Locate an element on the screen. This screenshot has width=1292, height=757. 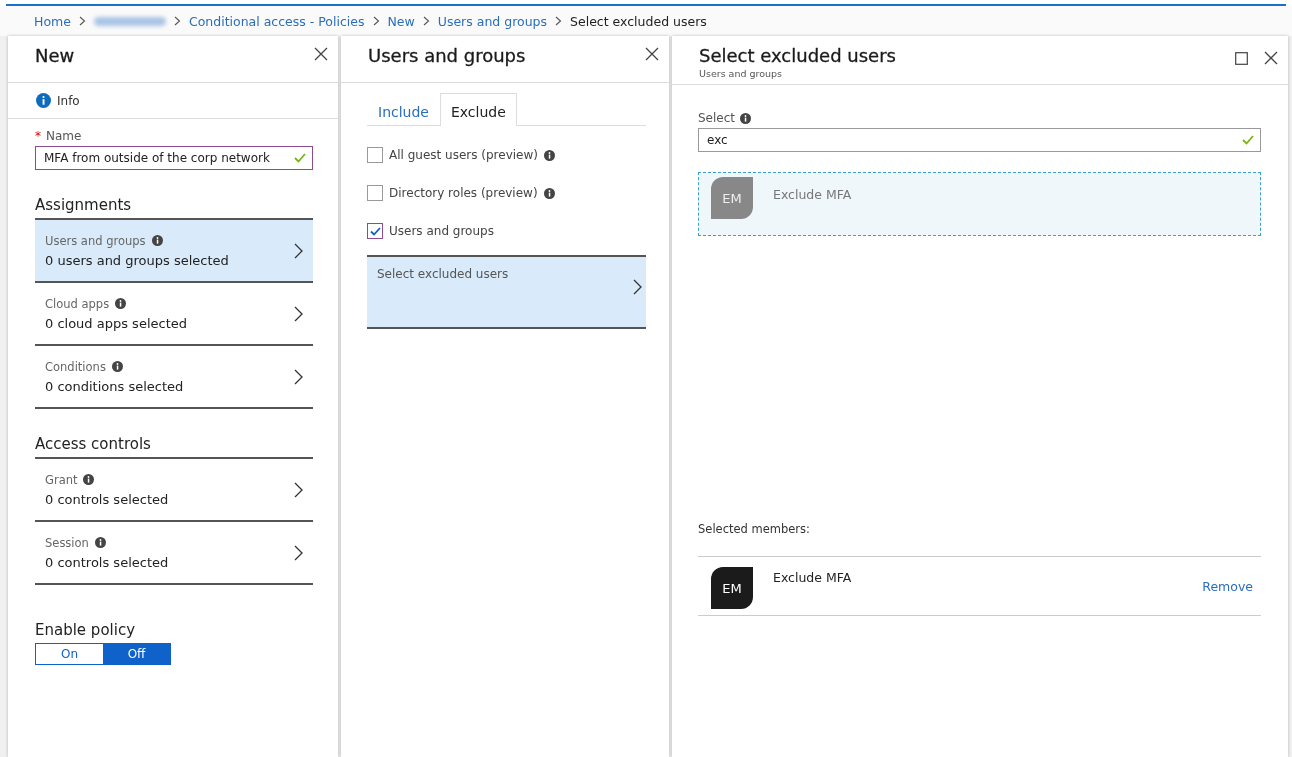
breadcrumb-link: Users and groups is located at coordinates (492, 21).